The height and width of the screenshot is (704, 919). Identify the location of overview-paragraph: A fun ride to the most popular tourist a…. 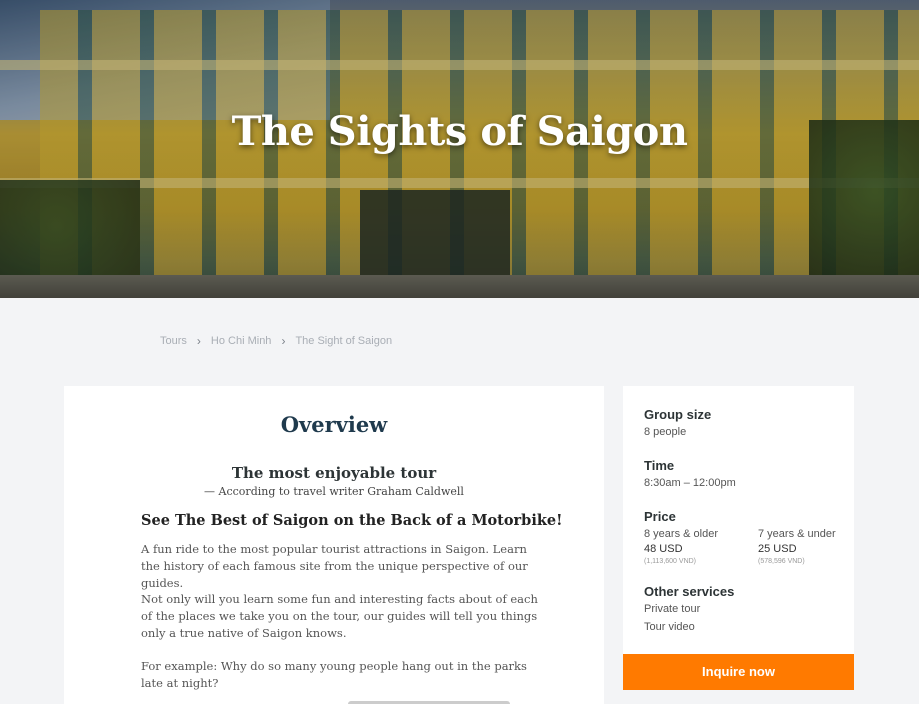
(334, 566).